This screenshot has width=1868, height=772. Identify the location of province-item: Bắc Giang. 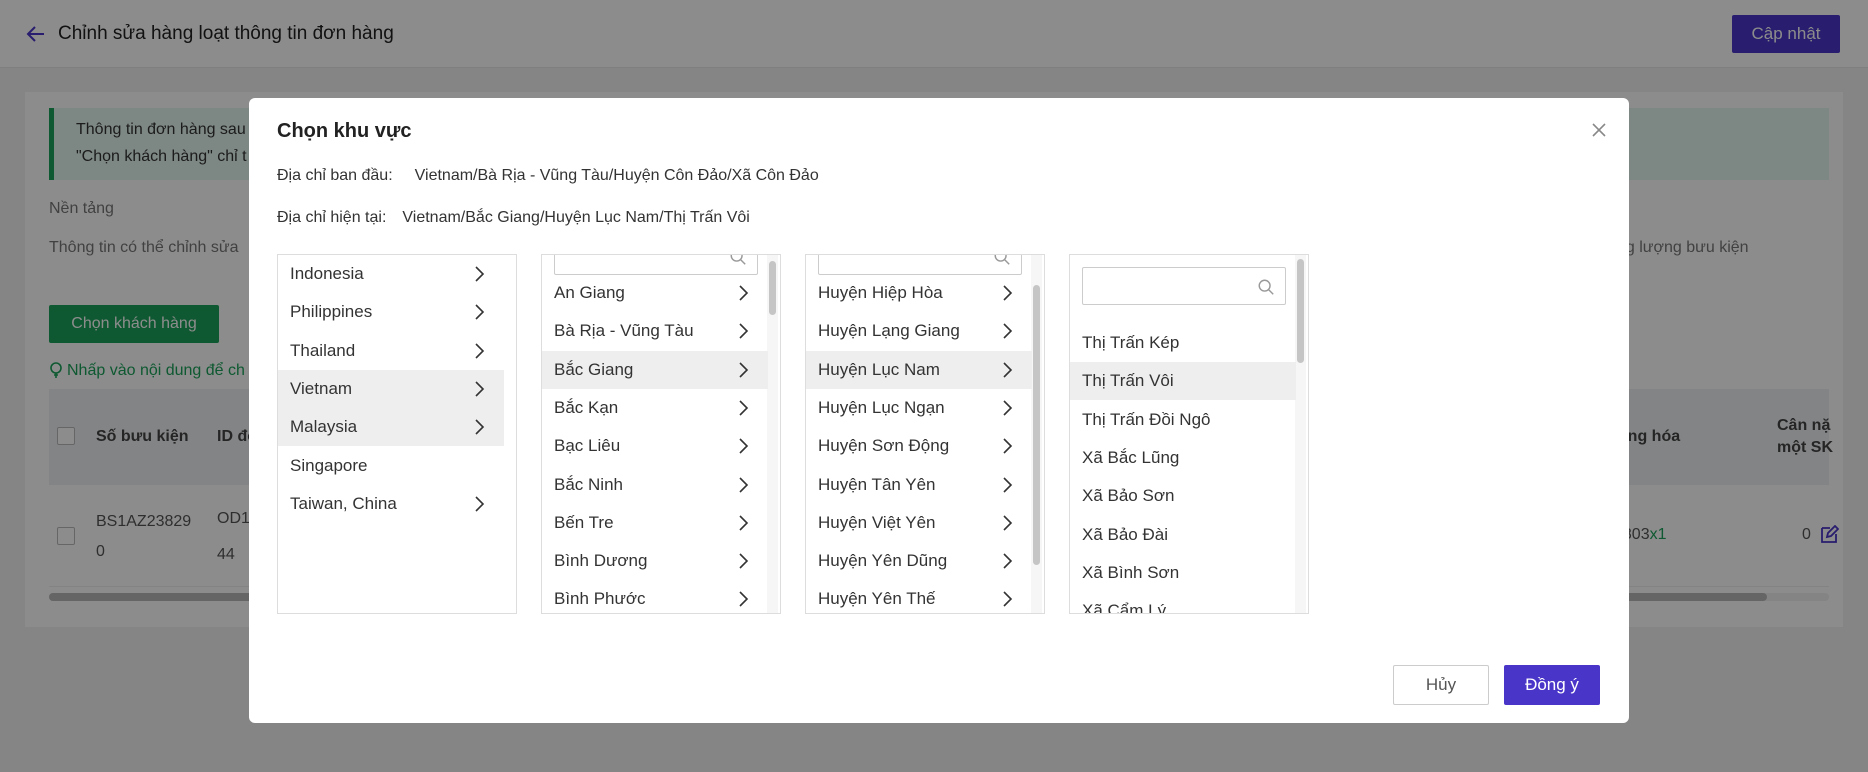
(655, 369).